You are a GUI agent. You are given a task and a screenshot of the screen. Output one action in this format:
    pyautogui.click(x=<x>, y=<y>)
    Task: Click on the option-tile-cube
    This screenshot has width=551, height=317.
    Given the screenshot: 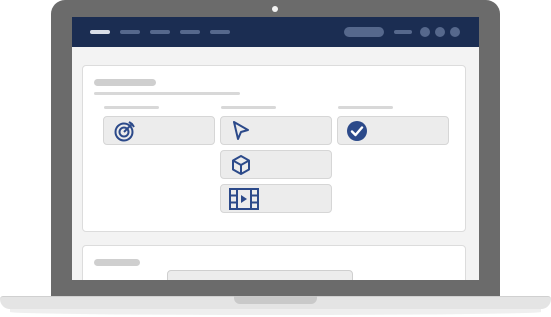 What is the action you would take?
    pyautogui.click(x=276, y=164)
    